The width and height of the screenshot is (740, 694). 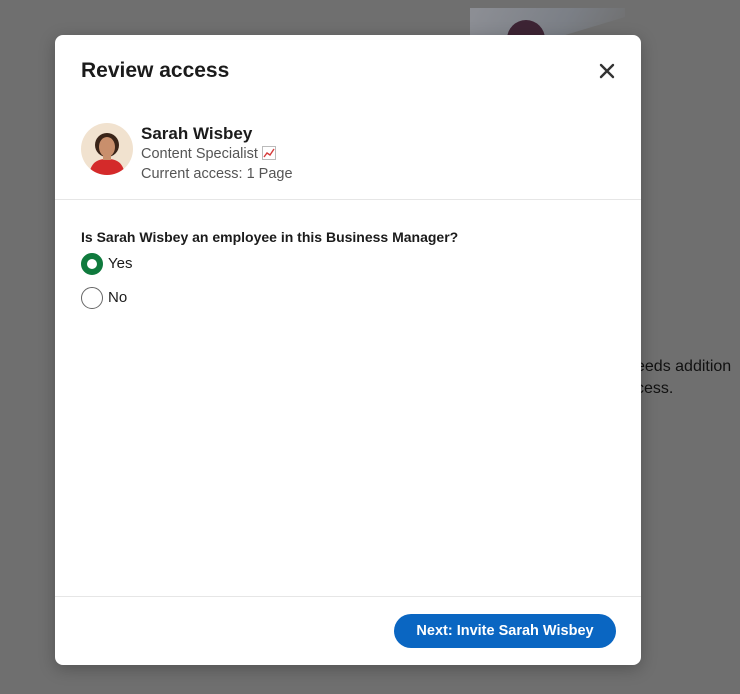 I want to click on background-text: eeds addition cess., so click(x=683, y=378).